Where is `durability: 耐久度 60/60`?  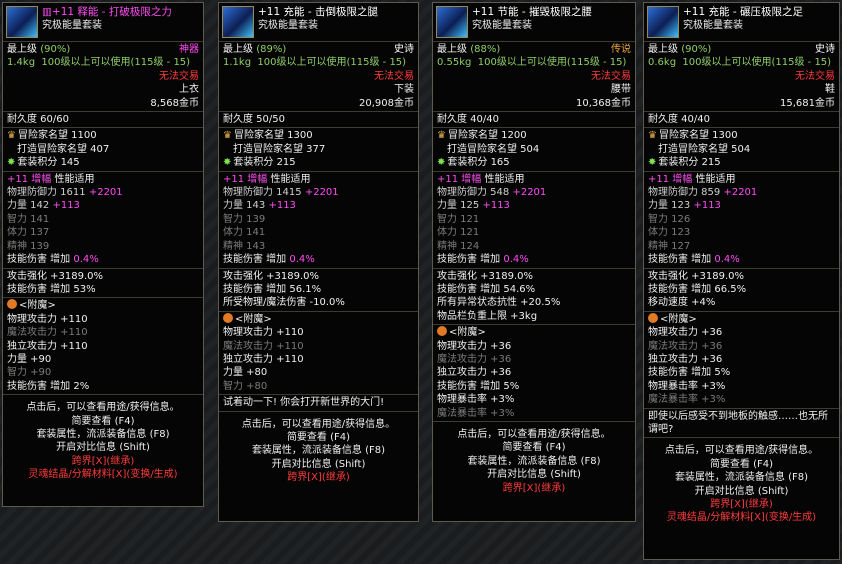
durability: 耐久度 60/60 is located at coordinates (38, 120).